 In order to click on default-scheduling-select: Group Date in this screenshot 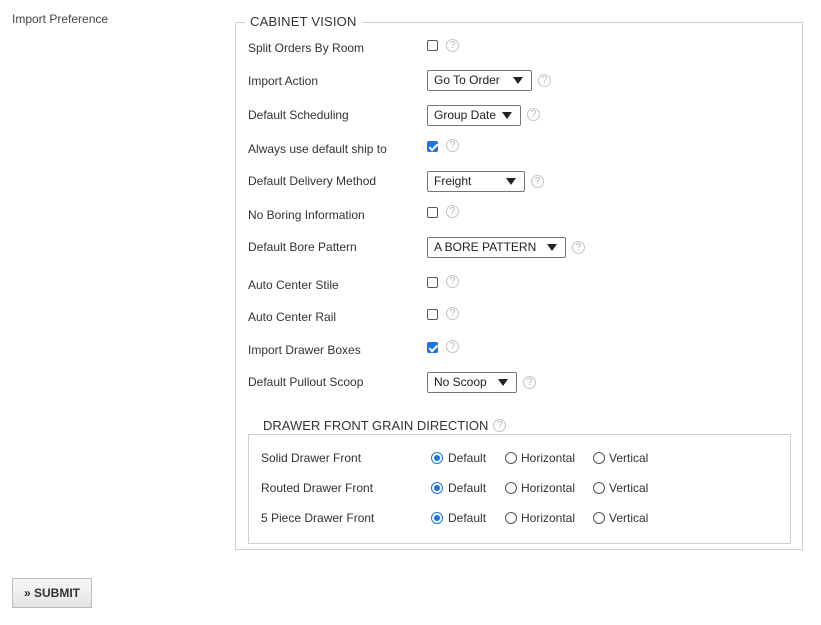, I will do `click(474, 115)`.